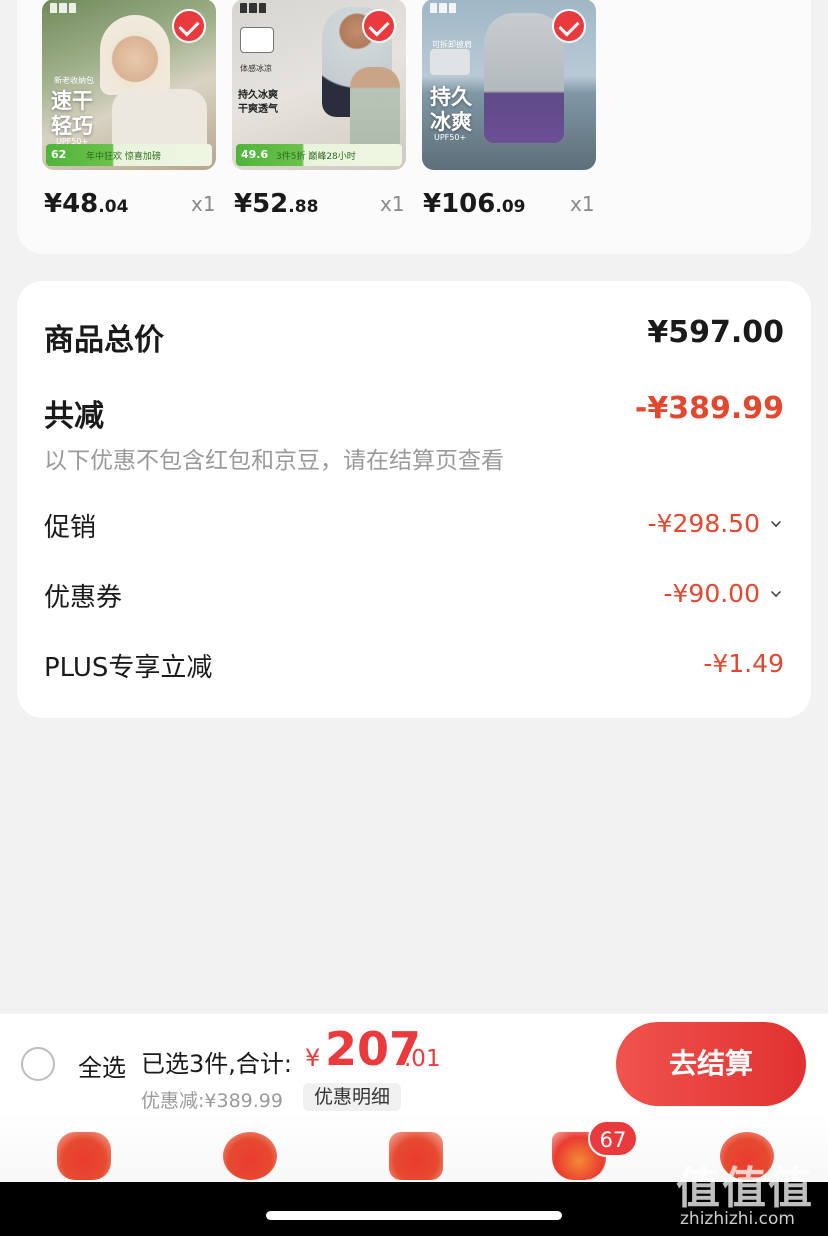  What do you see at coordinates (414, 525) in the screenshot?
I see `promo-row: 促销 -¥298.50` at bounding box center [414, 525].